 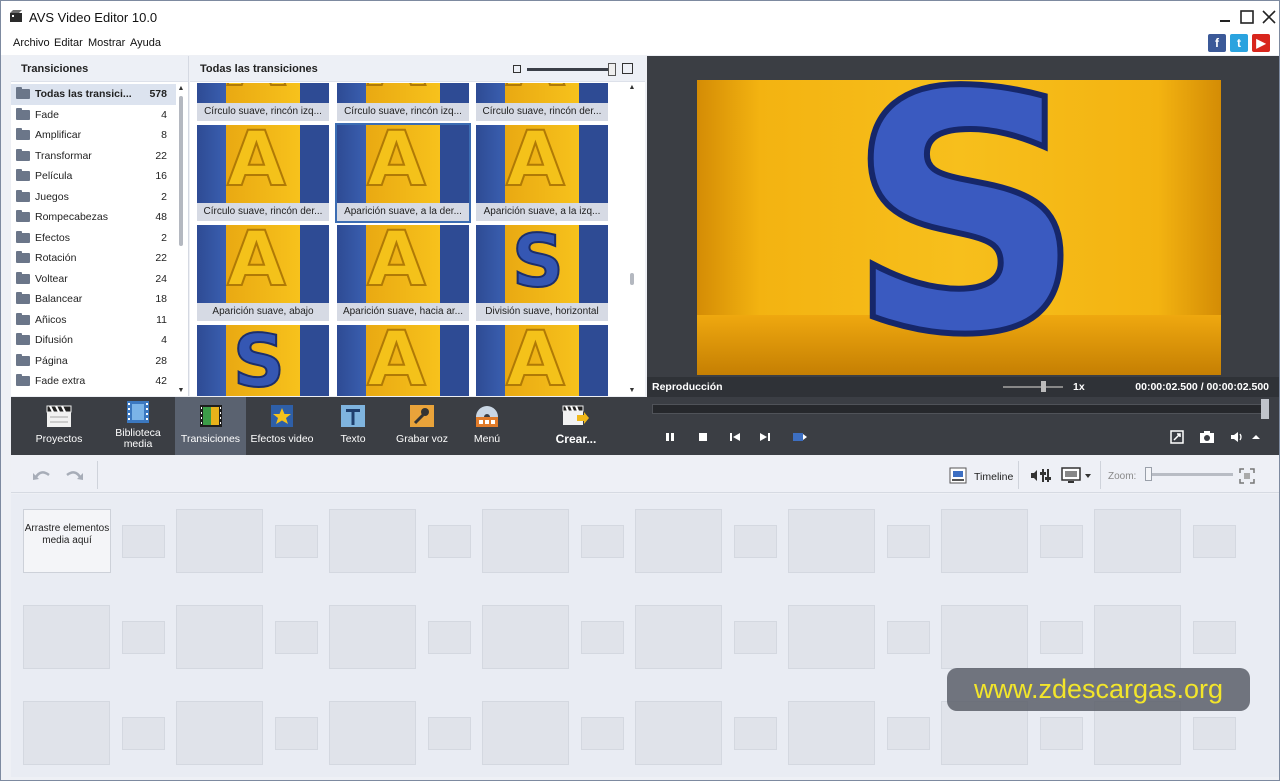 I want to click on zoom-slider, so click(x=1190, y=474).